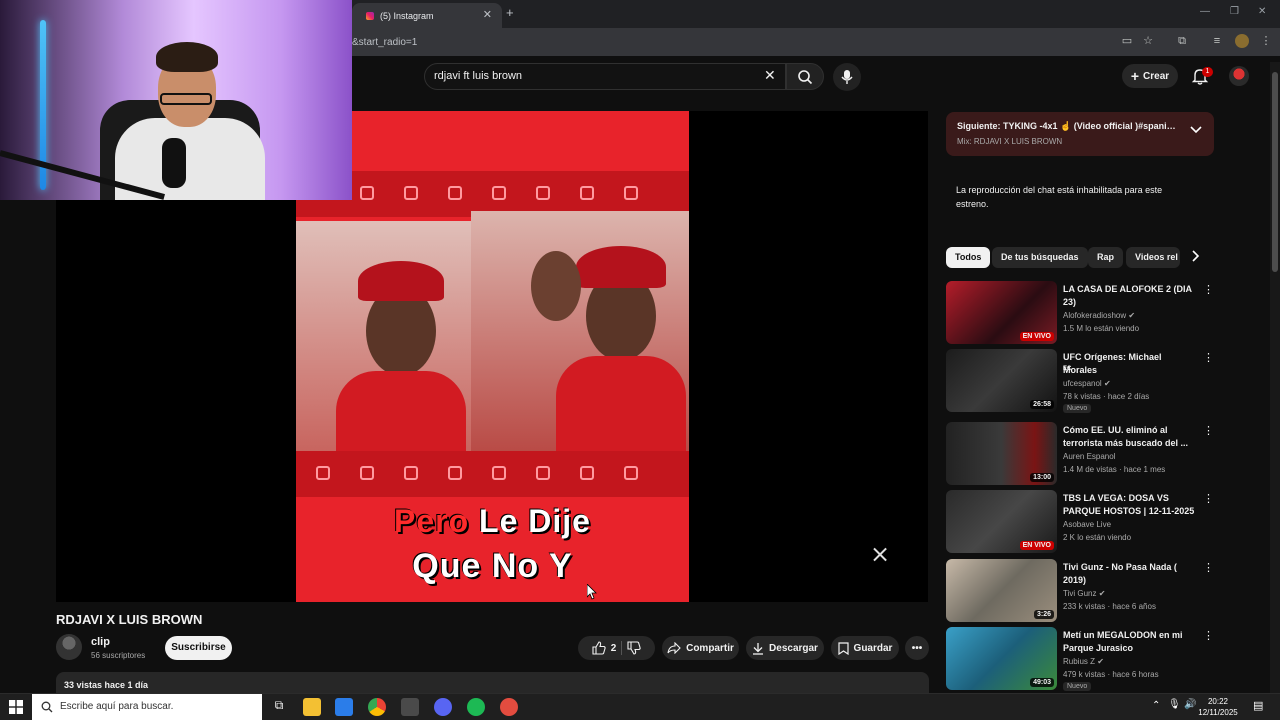 The image size is (1280, 720). Describe the element at coordinates (69, 647) in the screenshot. I see `channel-avatar` at that location.